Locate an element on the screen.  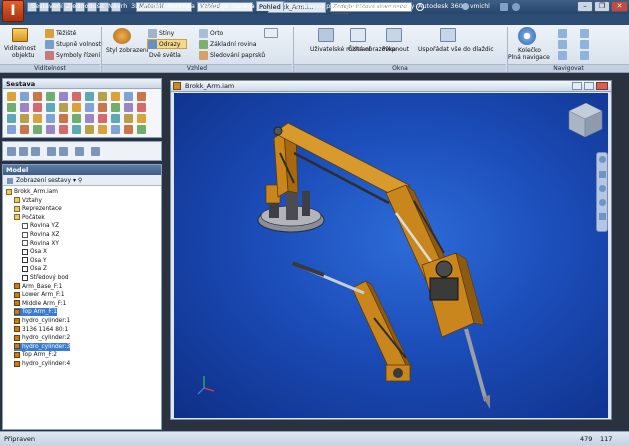
tab-zaciname: Začínáme is located at coordinates (368, 6).